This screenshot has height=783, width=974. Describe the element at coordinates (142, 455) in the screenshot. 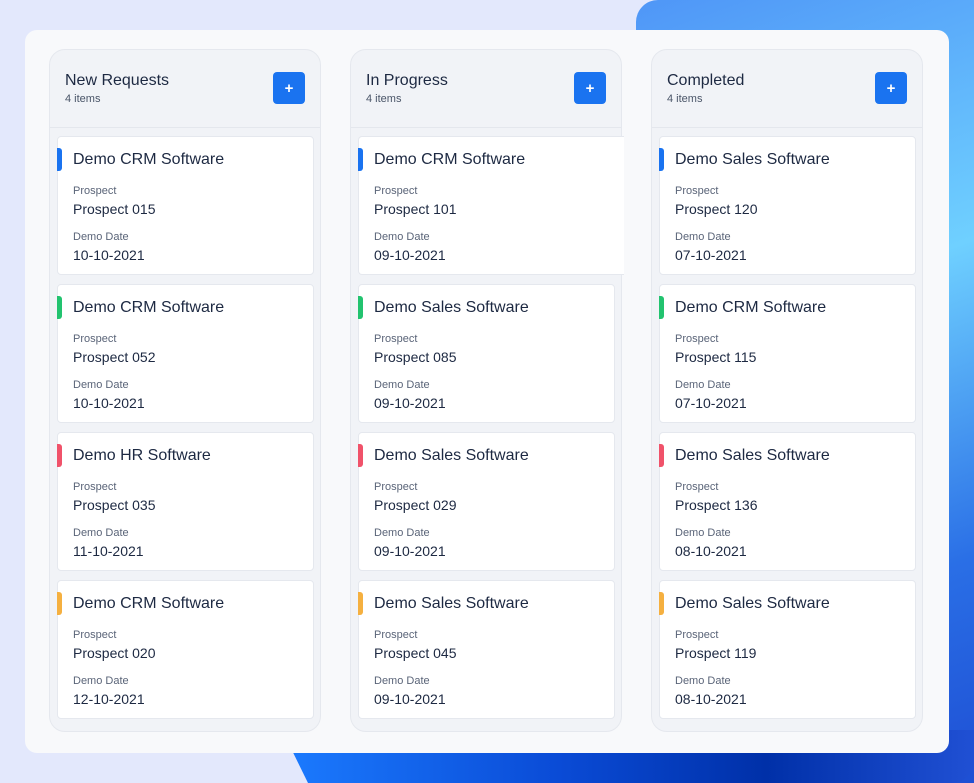

I see `card-title: Demo HR Software` at that location.